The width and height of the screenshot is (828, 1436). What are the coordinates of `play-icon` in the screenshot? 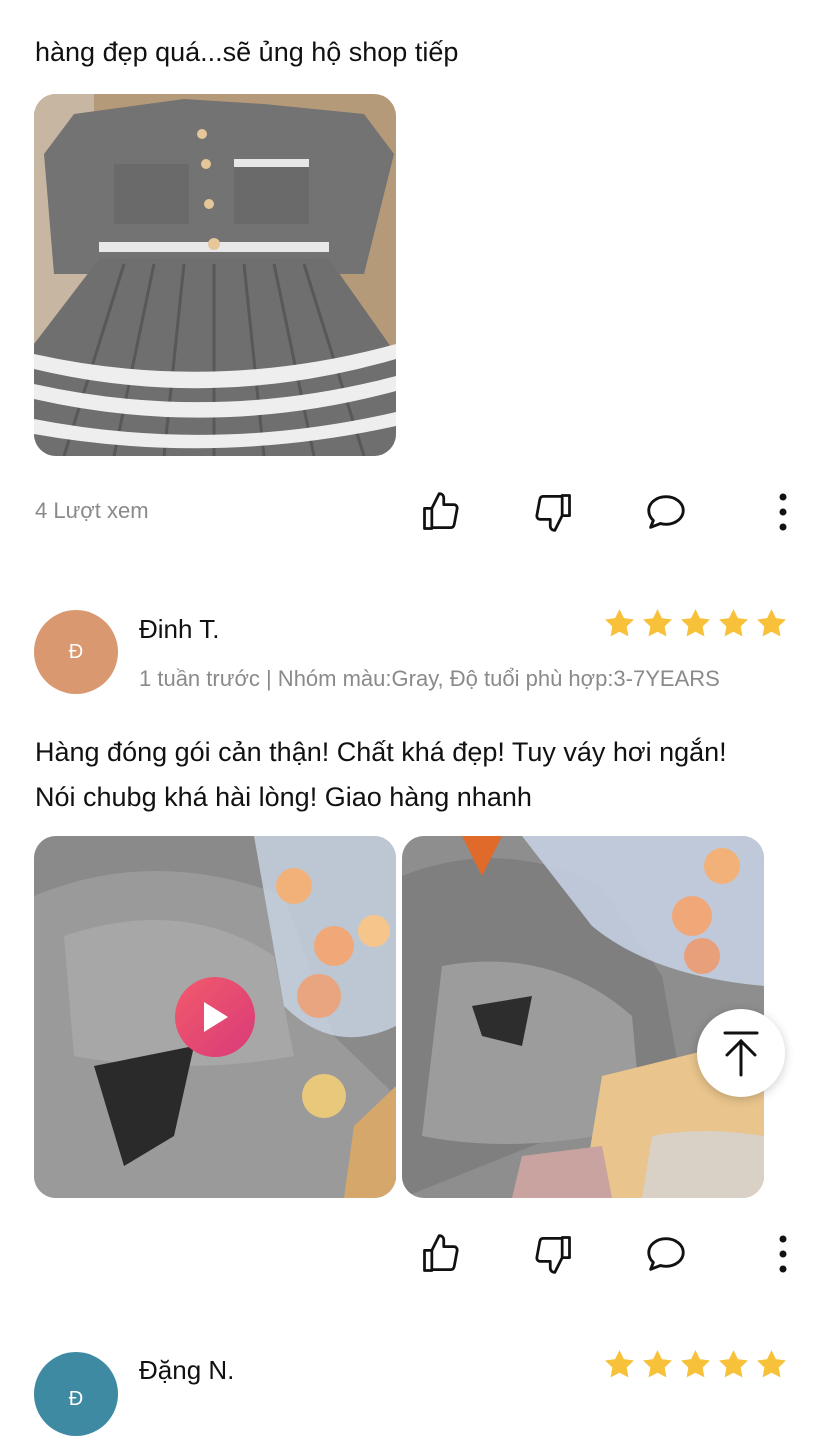 It's located at (215, 1017).